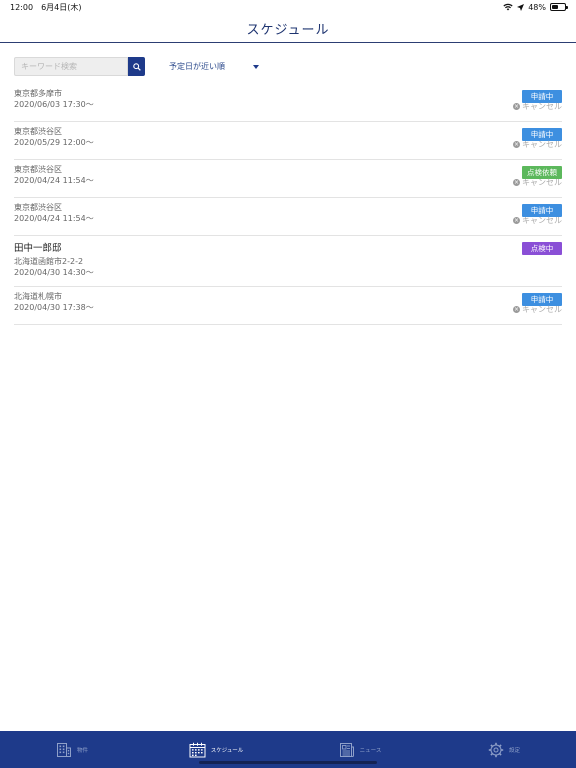  Describe the element at coordinates (38, 296) in the screenshot. I see `row-address: 北海道札幌市` at that location.